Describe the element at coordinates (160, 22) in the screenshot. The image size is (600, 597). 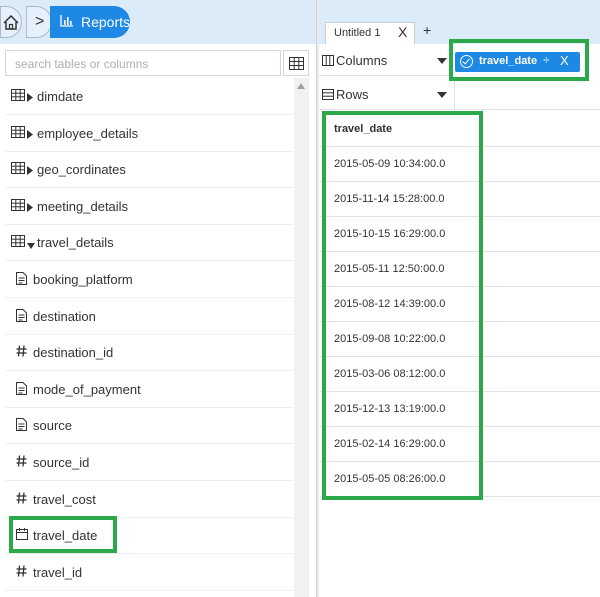
I see `top-navigation-bar: > Reports` at that location.